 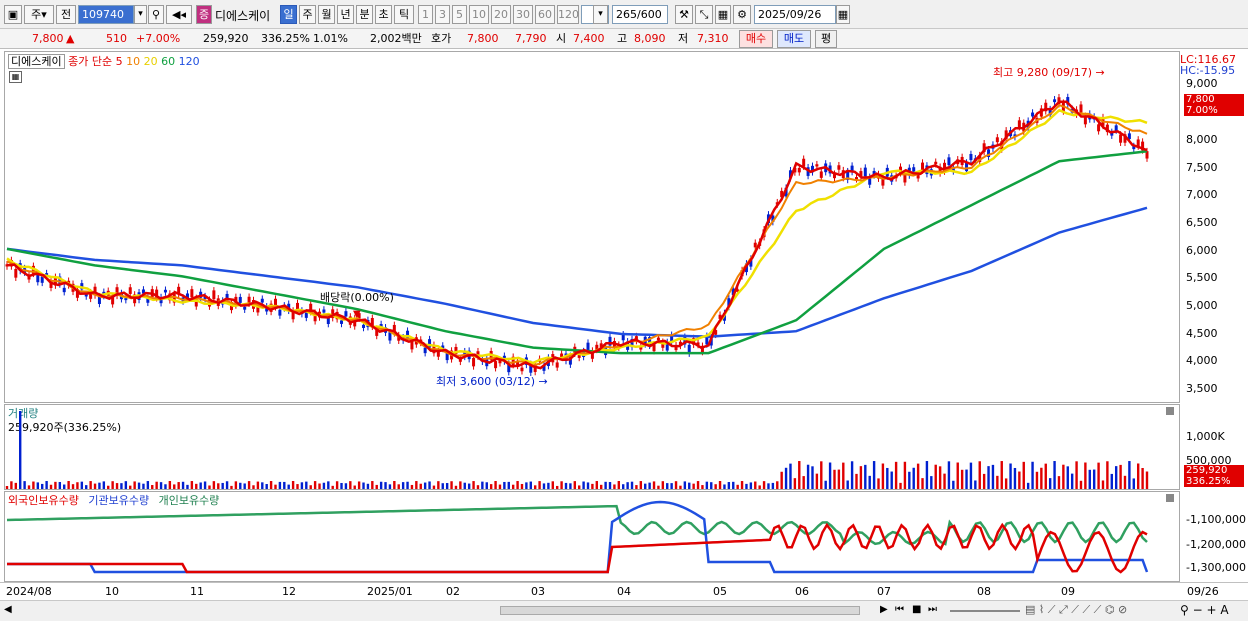 I want to click on interval-dropdown-icon: ▾, so click(x=600, y=14).